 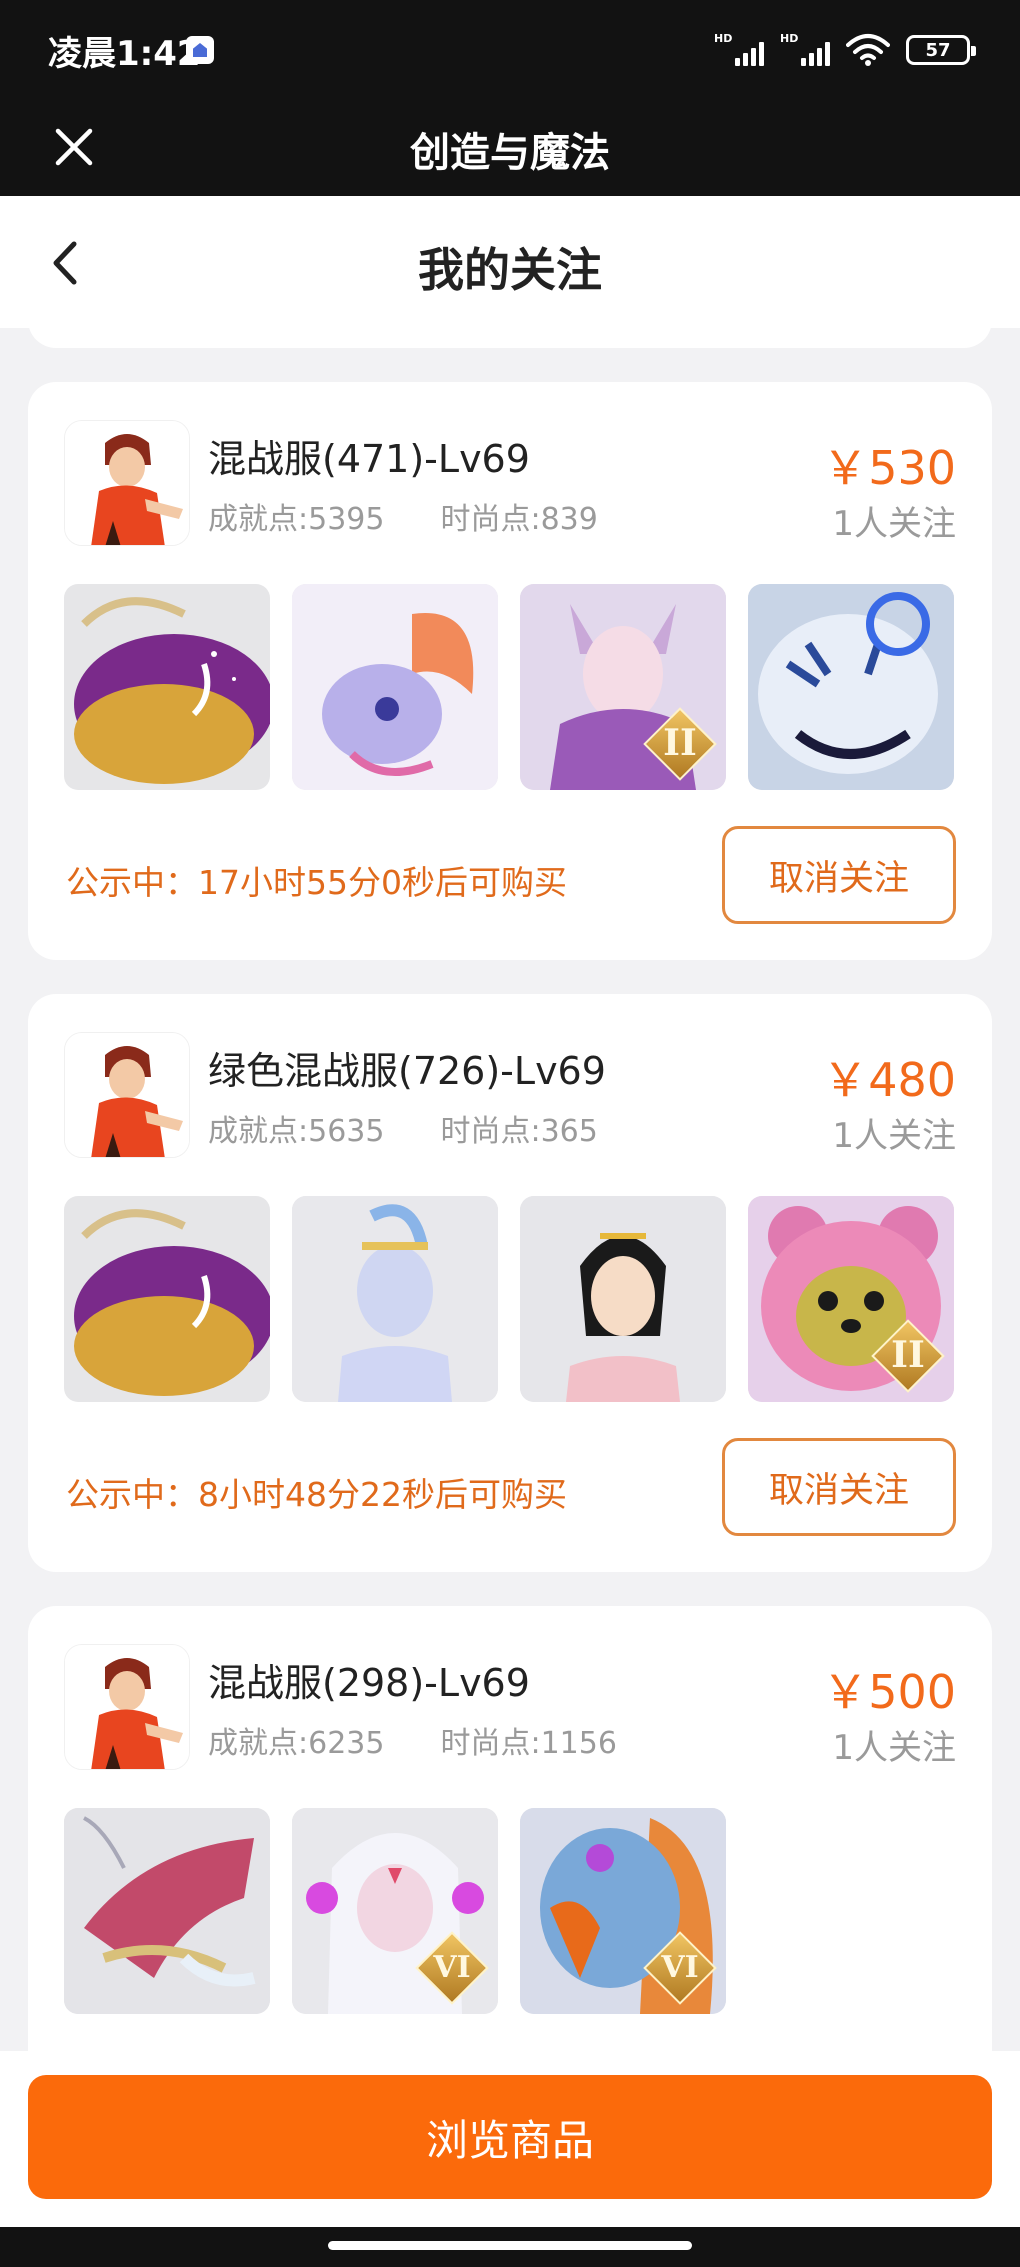 I want to click on bottom-bar: 浏览商品, so click(x=510, y=2139).